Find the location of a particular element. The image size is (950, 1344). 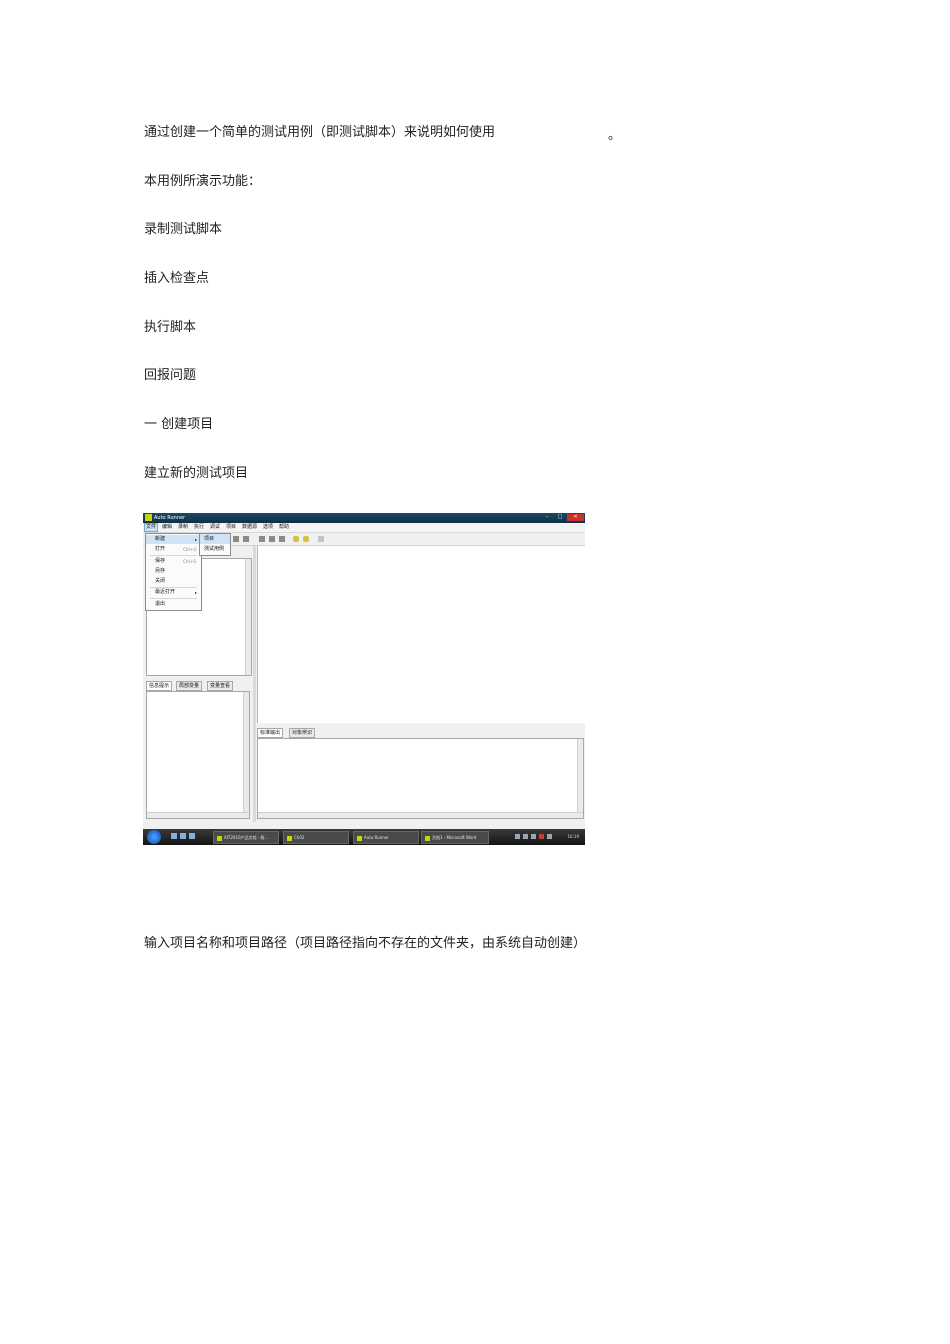

window-titlebar: Auto Runner – □ ✕ is located at coordinates (364, 518).